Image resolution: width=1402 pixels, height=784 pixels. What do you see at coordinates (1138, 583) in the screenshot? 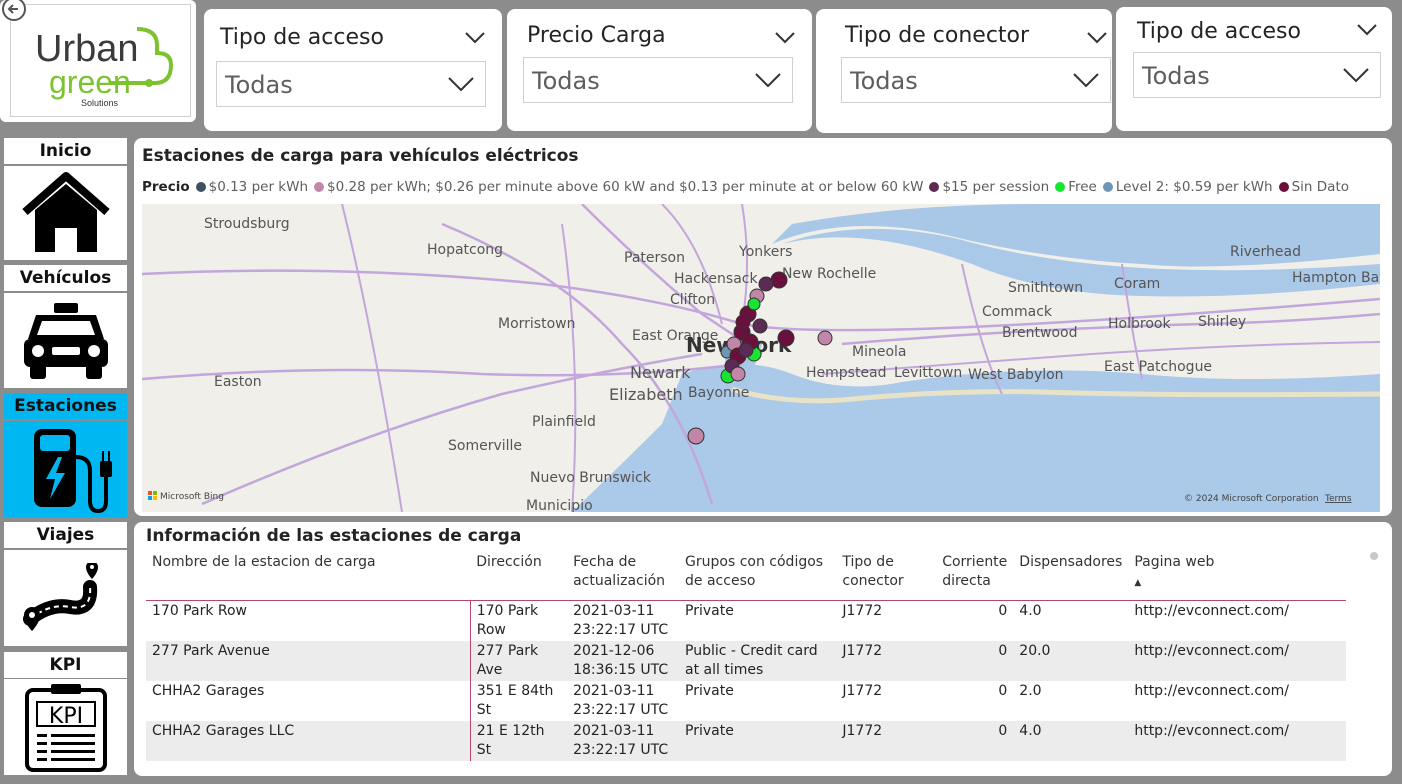
I see `sort-ascending-icon: ▲` at bounding box center [1138, 583].